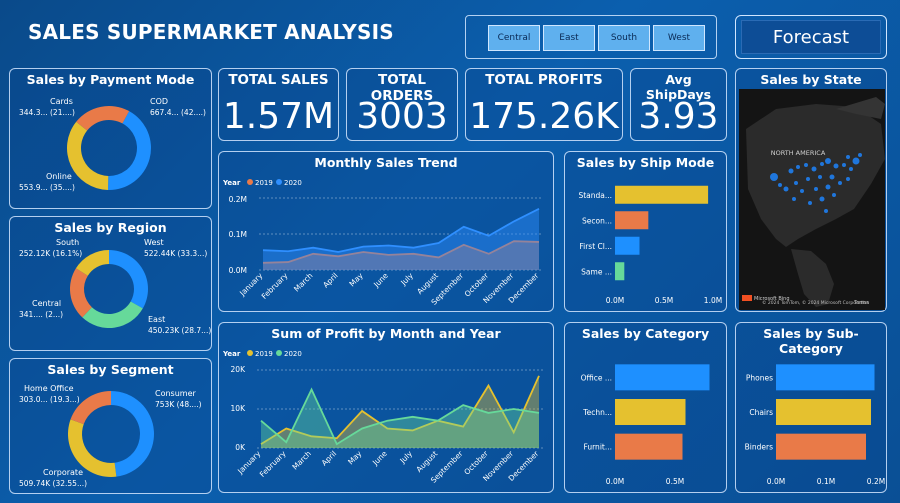 This screenshot has height=503, width=900. What do you see at coordinates (49, 388) in the screenshot?
I see `segment-label-homeoffice-name: Home Office` at bounding box center [49, 388].